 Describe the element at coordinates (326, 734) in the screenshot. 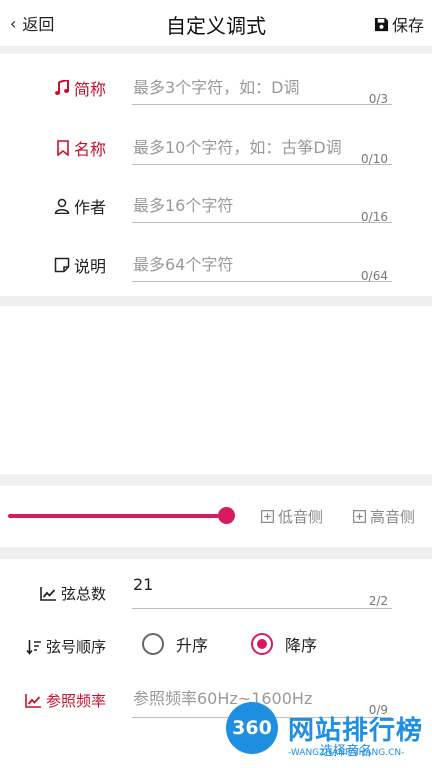

I see `watermark: 360 网站排行榜 -WANGZHANPAIHANG.CN- 选择音名` at that location.